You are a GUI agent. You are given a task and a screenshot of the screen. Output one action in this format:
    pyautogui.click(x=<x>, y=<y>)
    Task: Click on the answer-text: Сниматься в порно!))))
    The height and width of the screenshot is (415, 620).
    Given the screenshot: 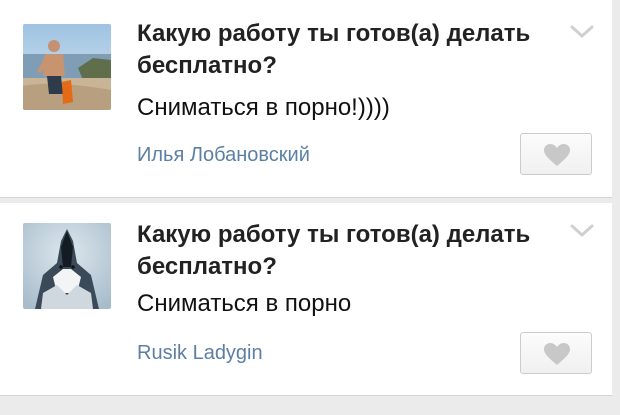 What is the action you would take?
    pyautogui.click(x=263, y=107)
    